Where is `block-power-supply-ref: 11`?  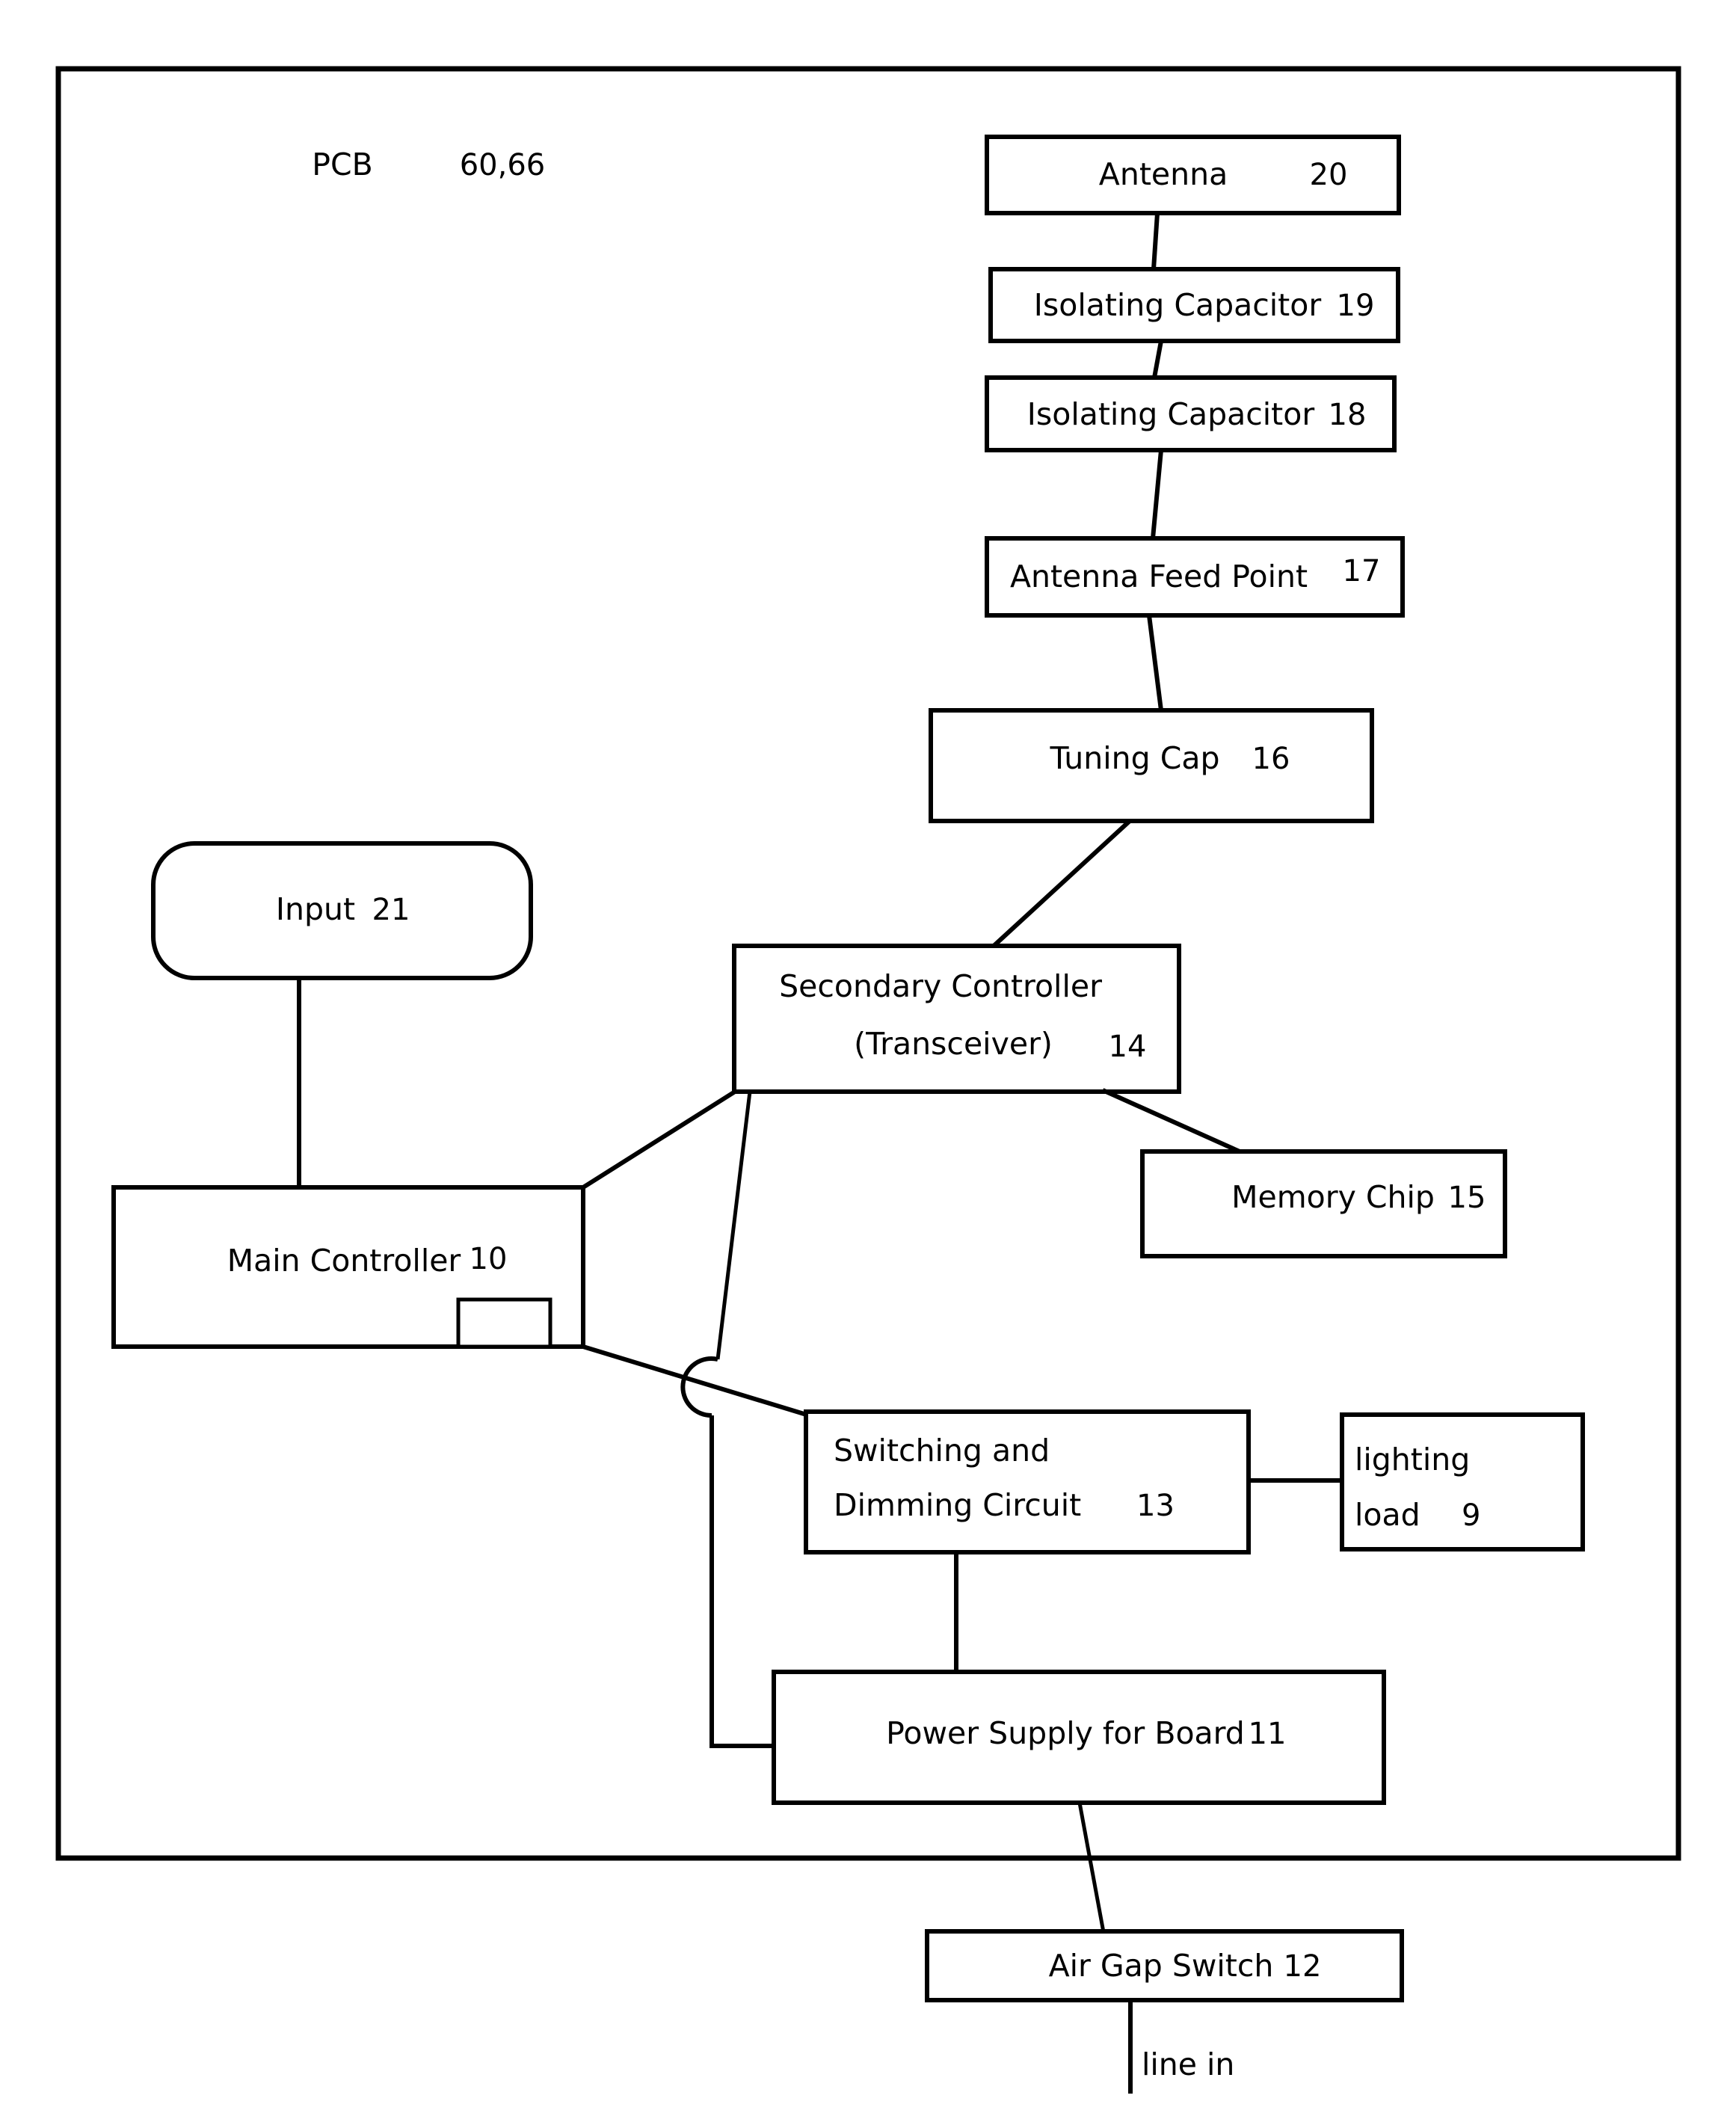 block-power-supply-ref: 11 is located at coordinates (1268, 1734).